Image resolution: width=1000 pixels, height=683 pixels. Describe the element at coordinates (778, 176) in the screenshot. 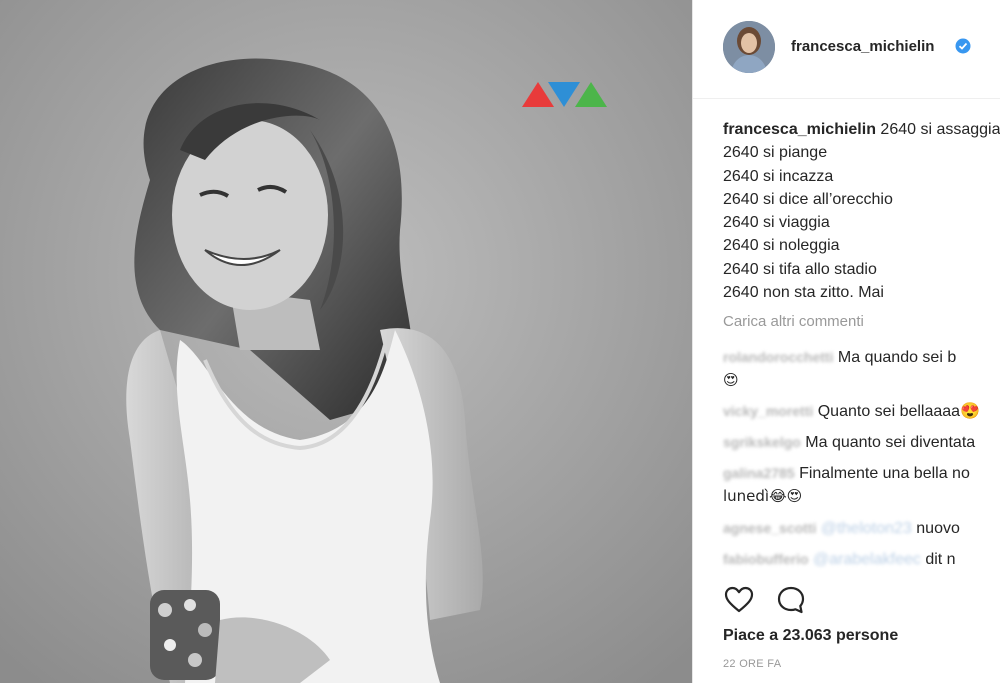

I see `caption-line: 2640 si incazza` at that location.